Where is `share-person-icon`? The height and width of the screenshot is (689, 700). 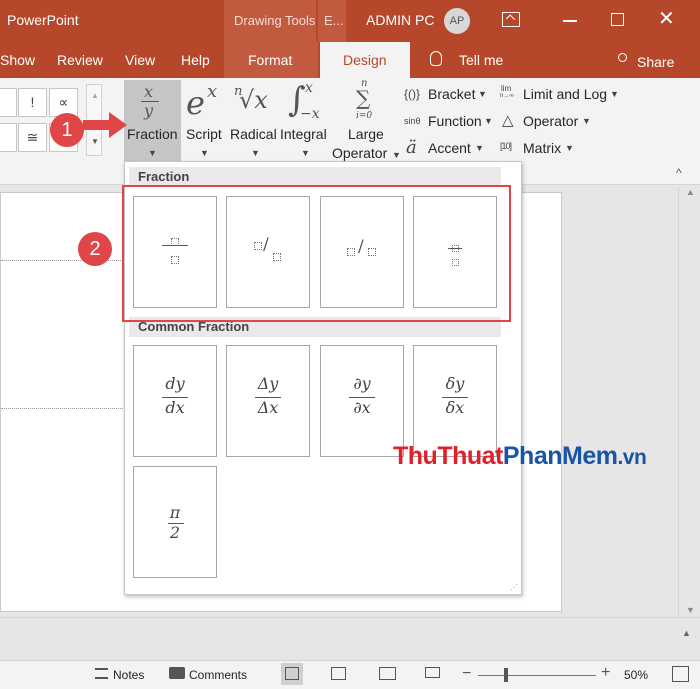
share-person-icon is located at coordinates (622, 57).